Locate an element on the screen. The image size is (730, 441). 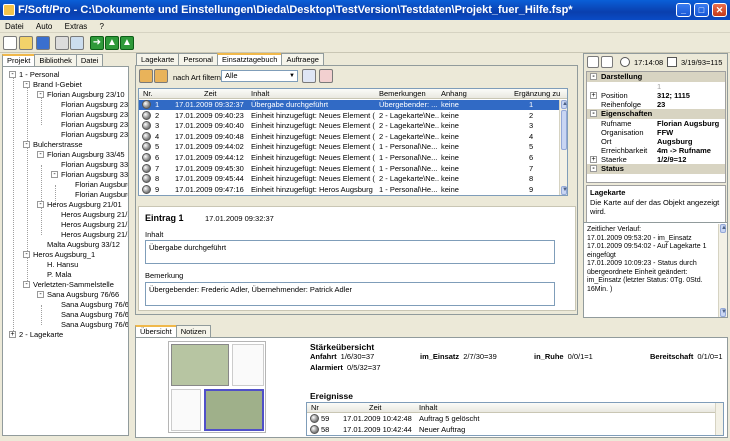
history-scrollbar: ▲ ▼ is located at coordinates (722, 270).